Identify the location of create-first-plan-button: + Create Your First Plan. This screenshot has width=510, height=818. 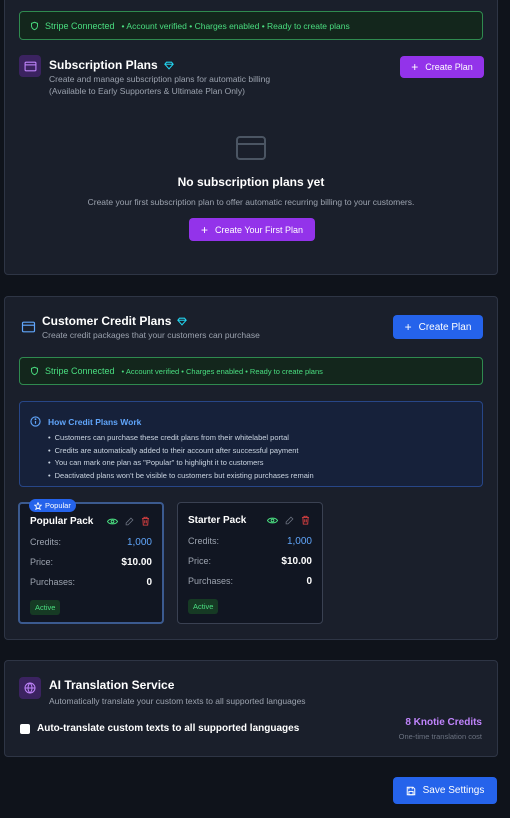
(252, 229).